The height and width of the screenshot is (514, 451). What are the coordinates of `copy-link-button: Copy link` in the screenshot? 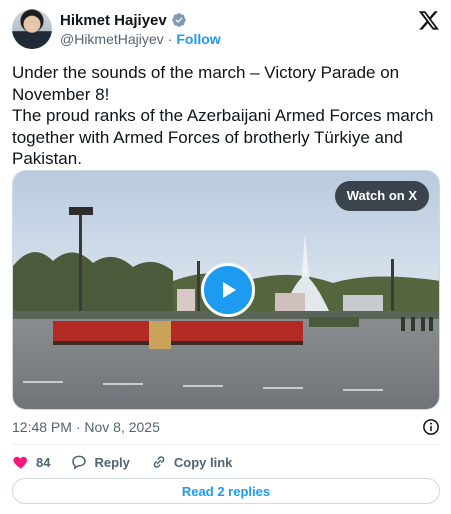 It's located at (191, 462).